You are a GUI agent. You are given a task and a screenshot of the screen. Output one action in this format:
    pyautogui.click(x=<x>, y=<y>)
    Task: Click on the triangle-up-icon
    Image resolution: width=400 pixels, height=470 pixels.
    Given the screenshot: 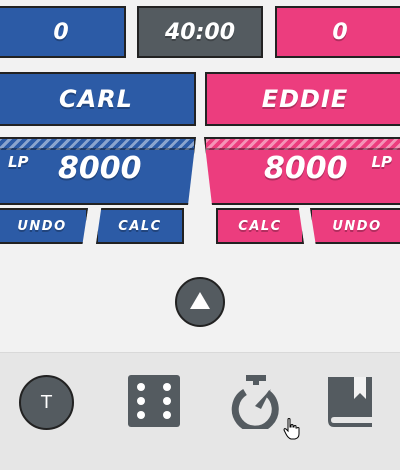 What is the action you would take?
    pyautogui.click(x=200, y=300)
    